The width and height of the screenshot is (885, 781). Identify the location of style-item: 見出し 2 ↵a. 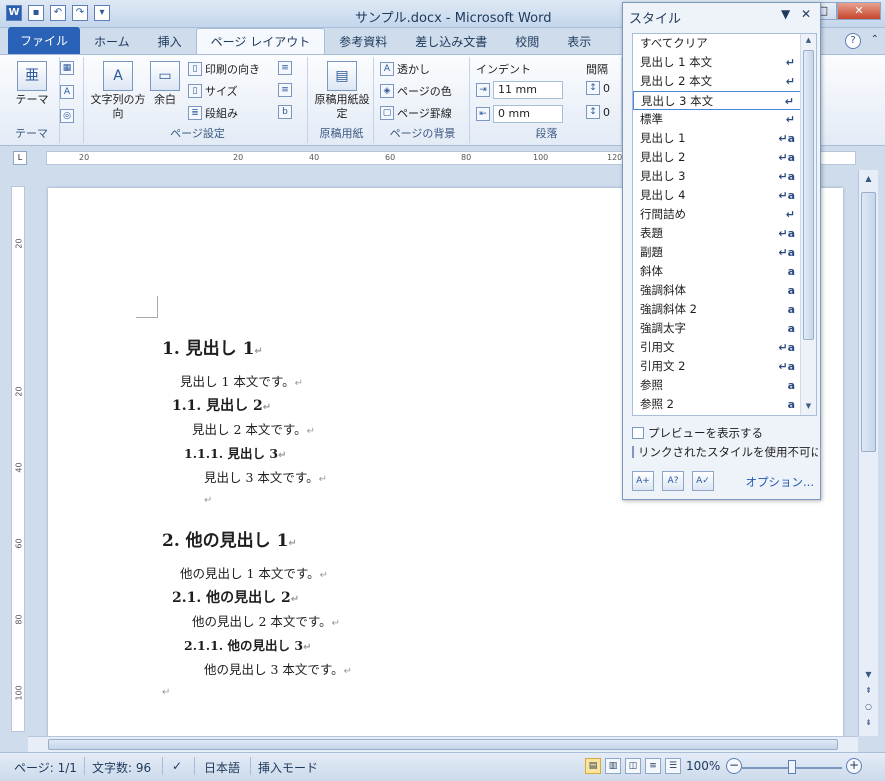
(717, 157).